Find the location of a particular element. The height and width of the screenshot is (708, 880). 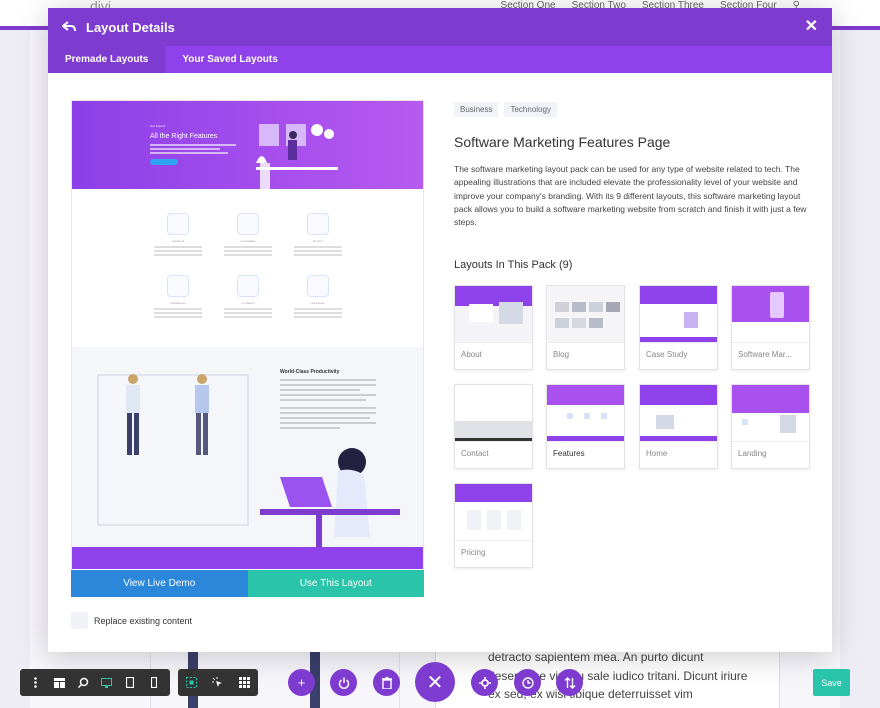

layout-name: Software Marketing Features Page is located at coordinates (562, 142).